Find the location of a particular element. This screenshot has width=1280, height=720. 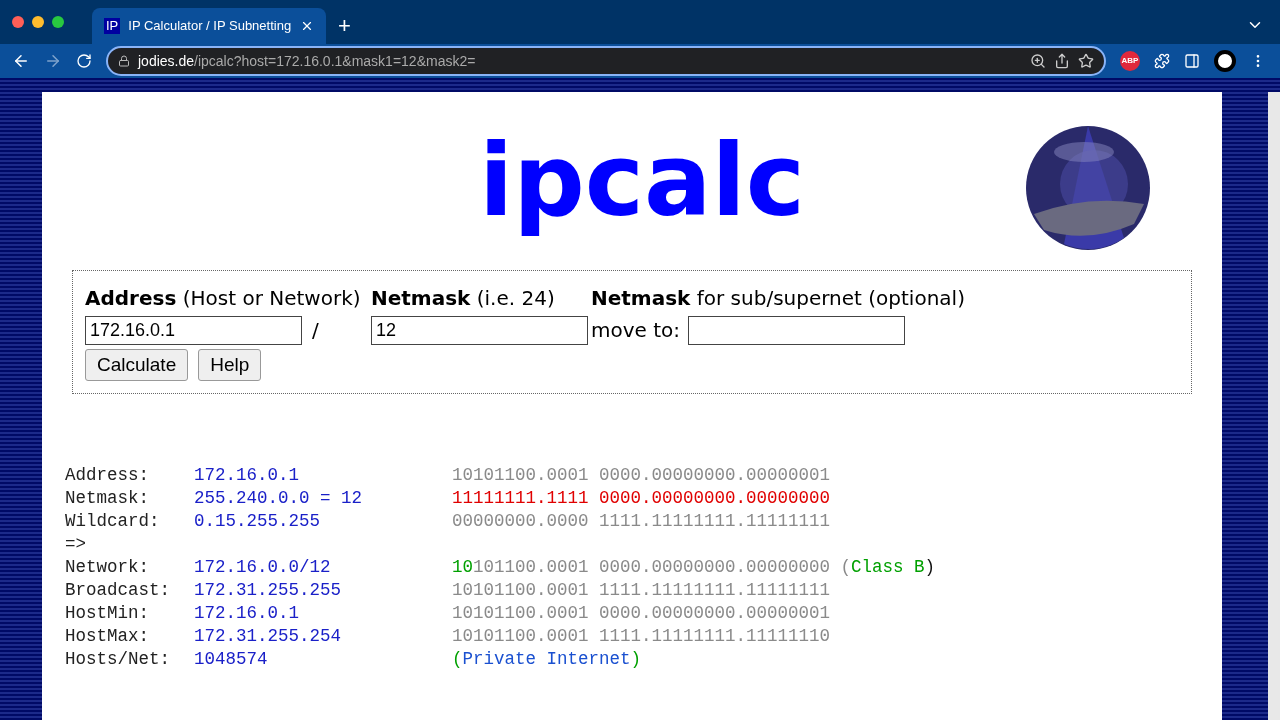

result-label: Netmask: is located at coordinates (107, 498).